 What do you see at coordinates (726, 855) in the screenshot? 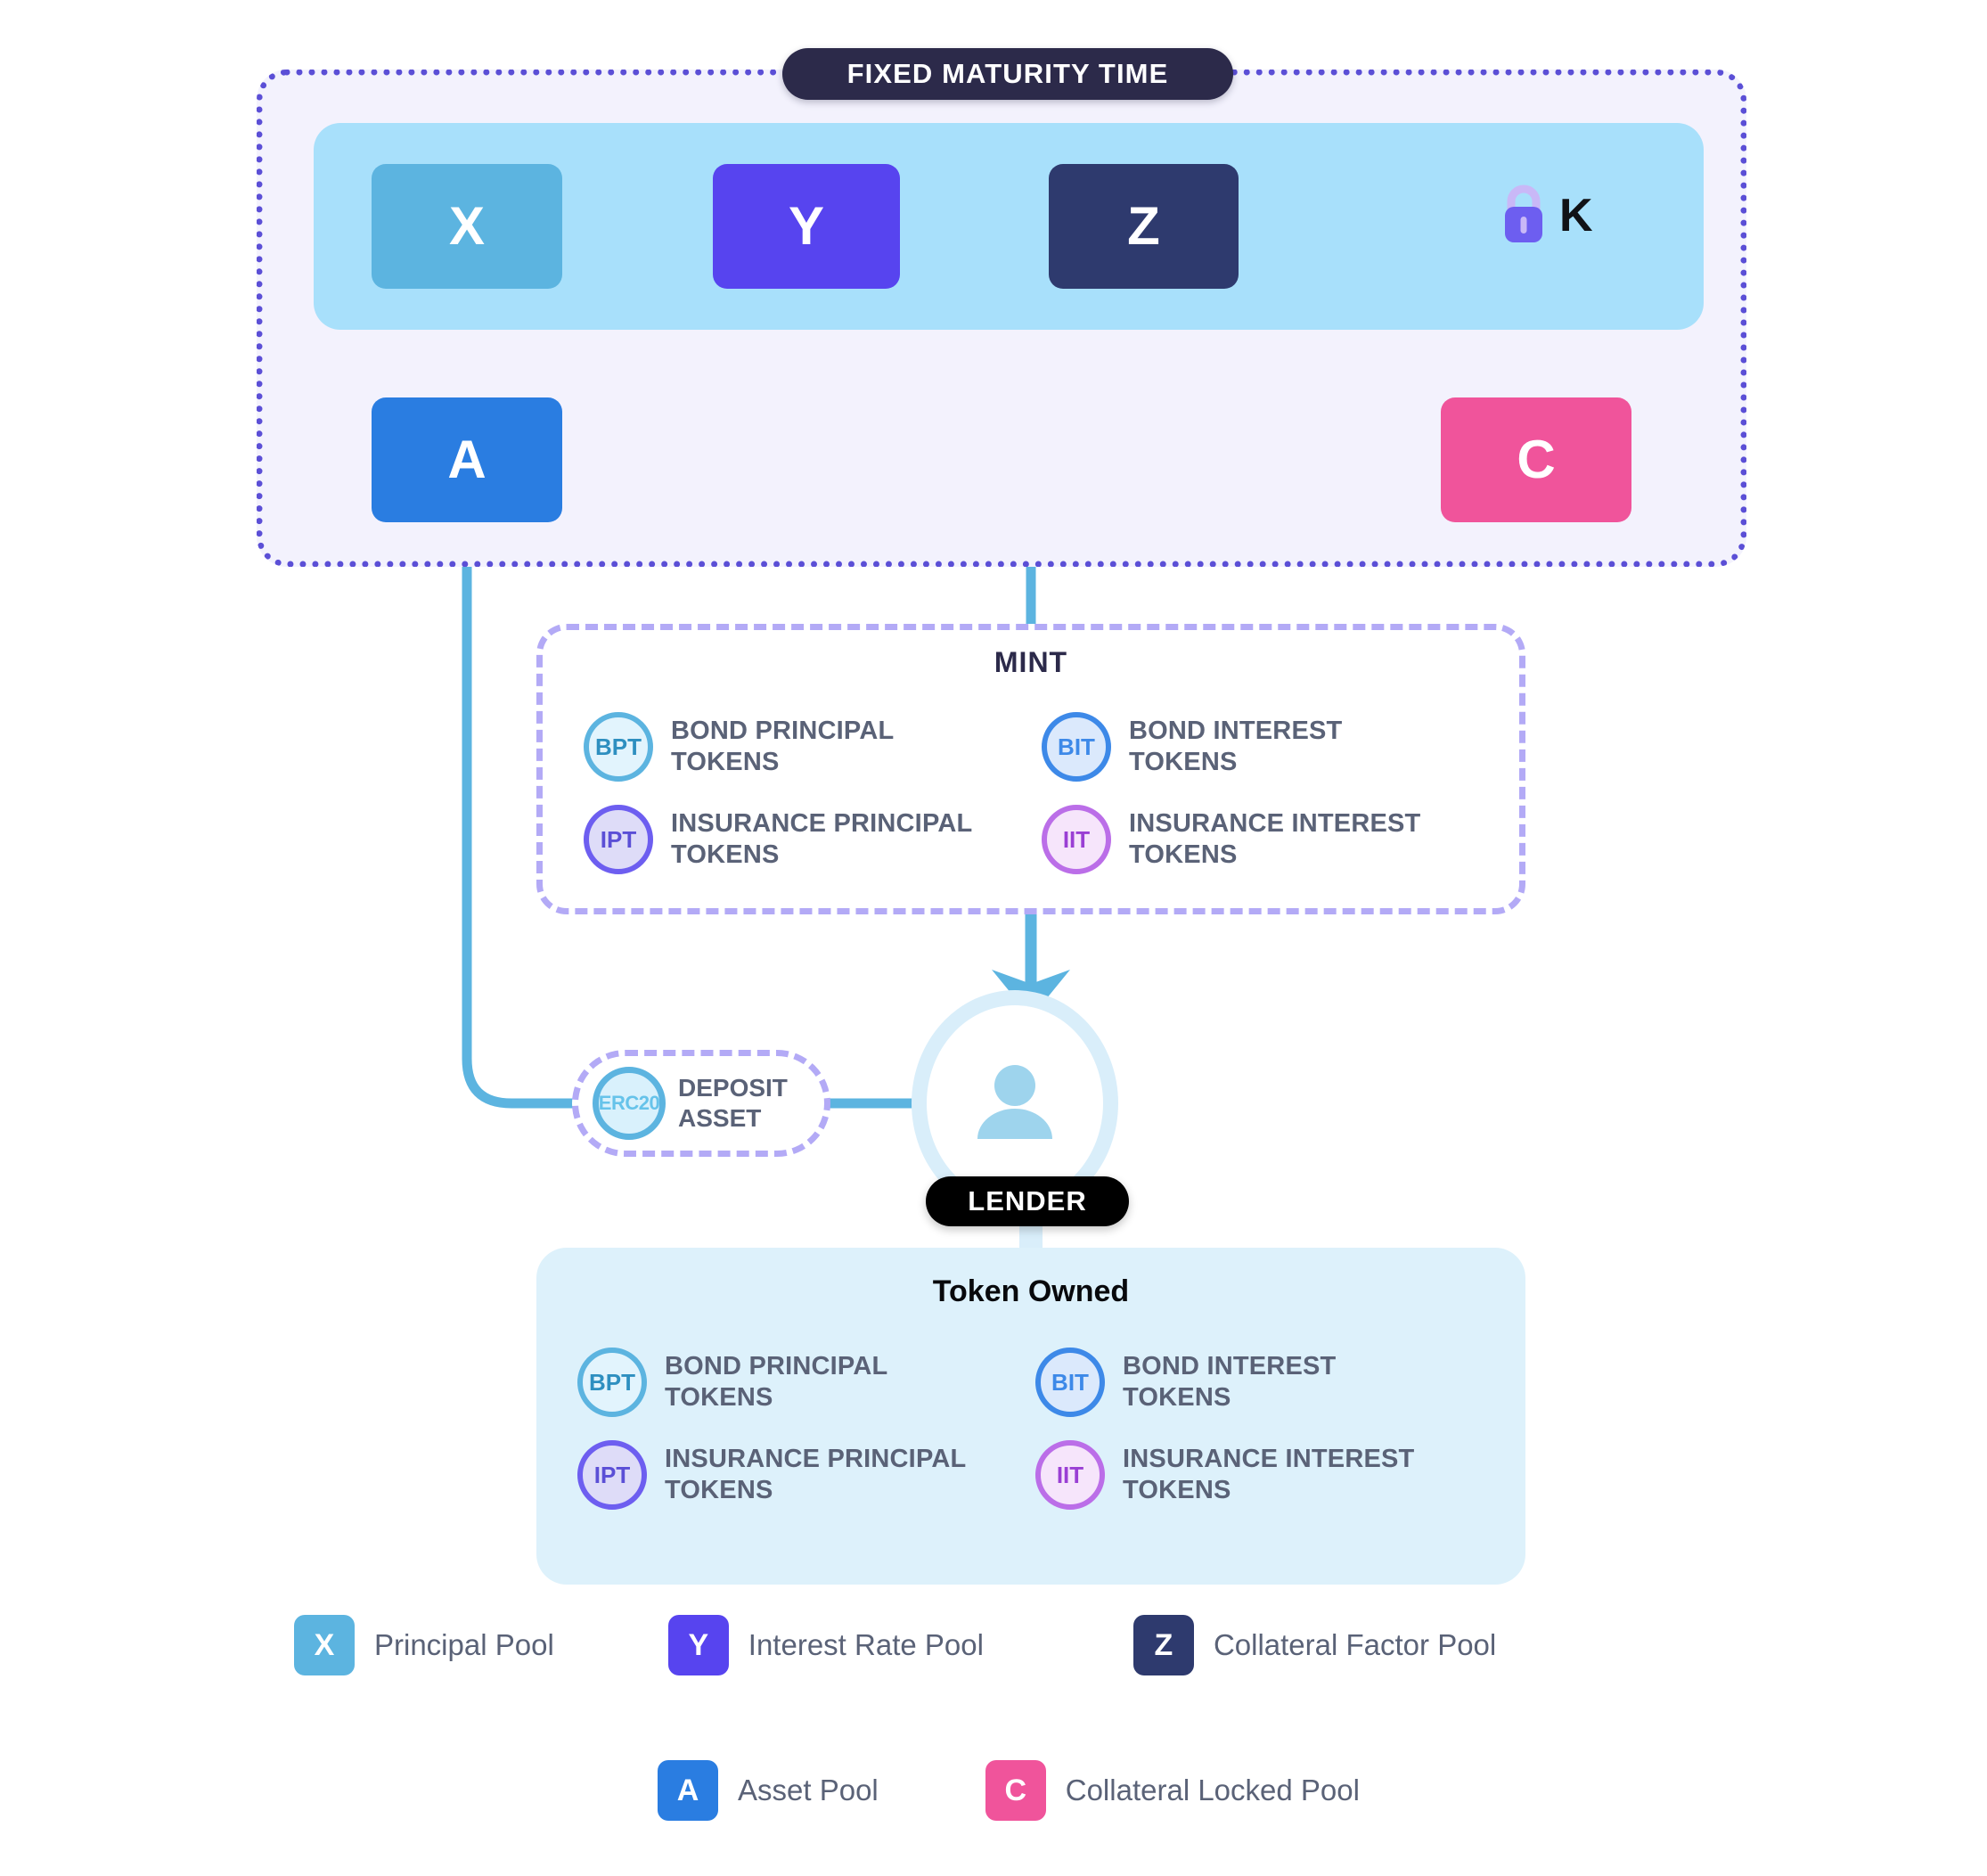
I see `mint-ipt-line2: TOKENS` at bounding box center [726, 855].